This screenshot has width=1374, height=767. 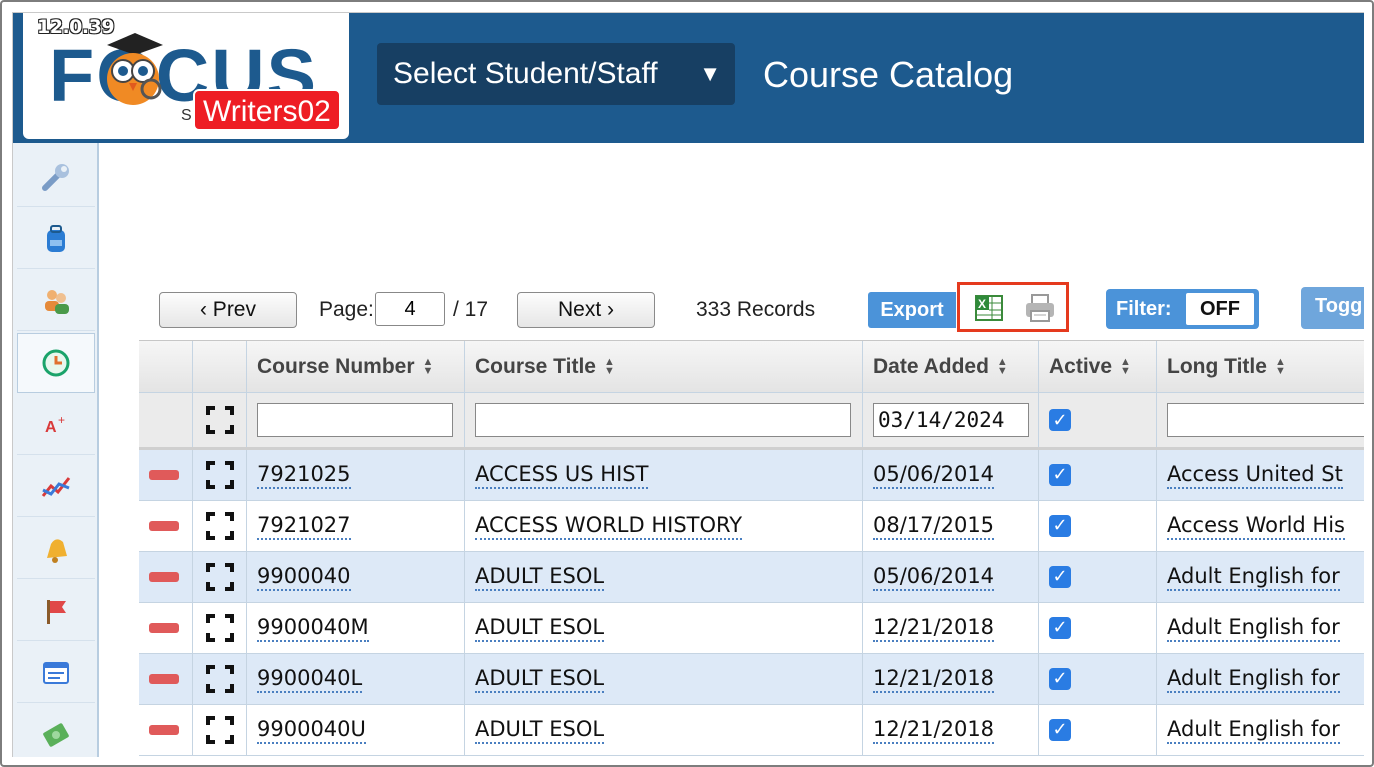 What do you see at coordinates (664, 366) in the screenshot?
I see `header-course-title: Course Title ▲ ▼` at bounding box center [664, 366].